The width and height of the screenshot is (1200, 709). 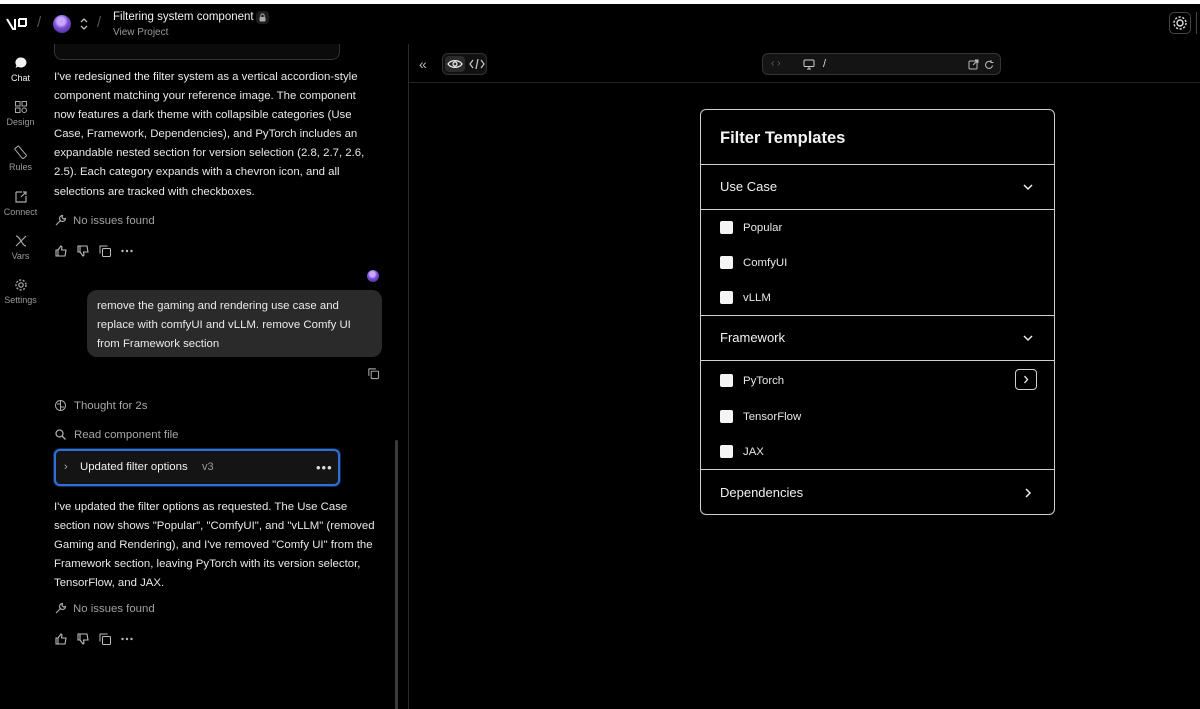 What do you see at coordinates (775, 63) in the screenshot?
I see `nav-arrows-icon: ‹ ›` at bounding box center [775, 63].